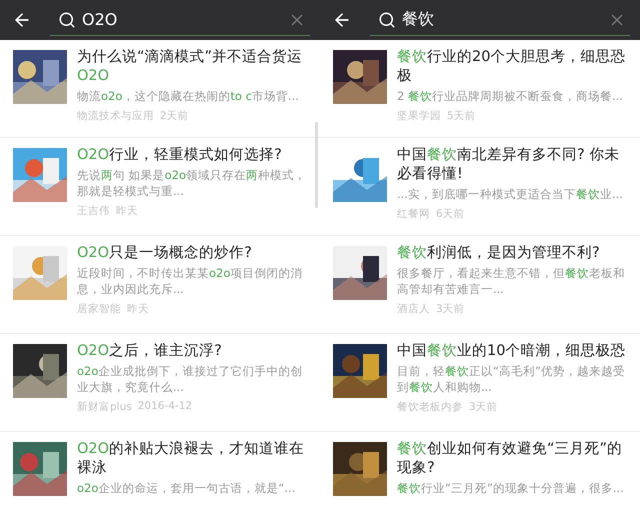  I want to click on source-name: 新财富plus, so click(104, 407).